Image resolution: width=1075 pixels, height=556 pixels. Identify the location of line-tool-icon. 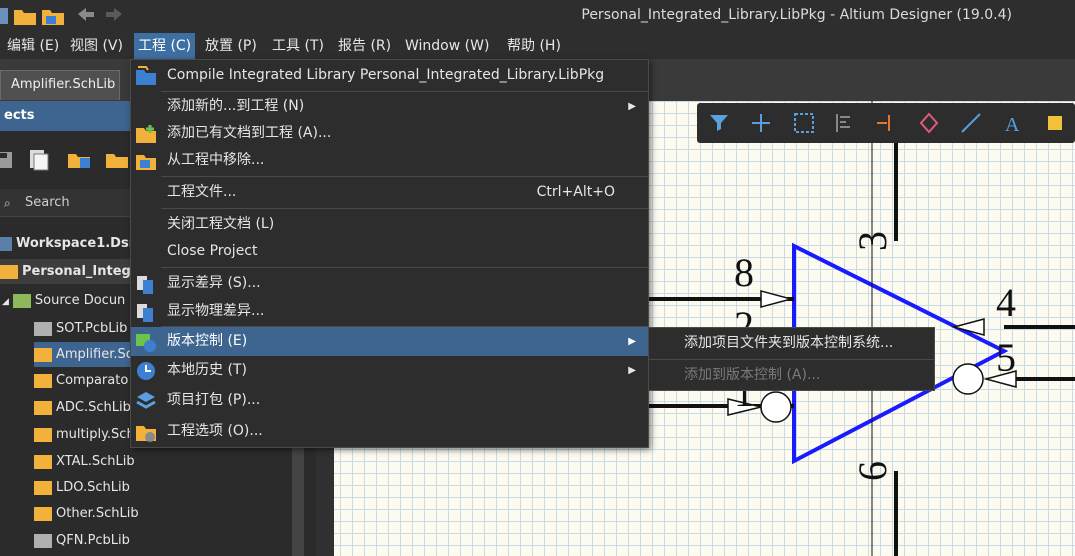
(971, 123).